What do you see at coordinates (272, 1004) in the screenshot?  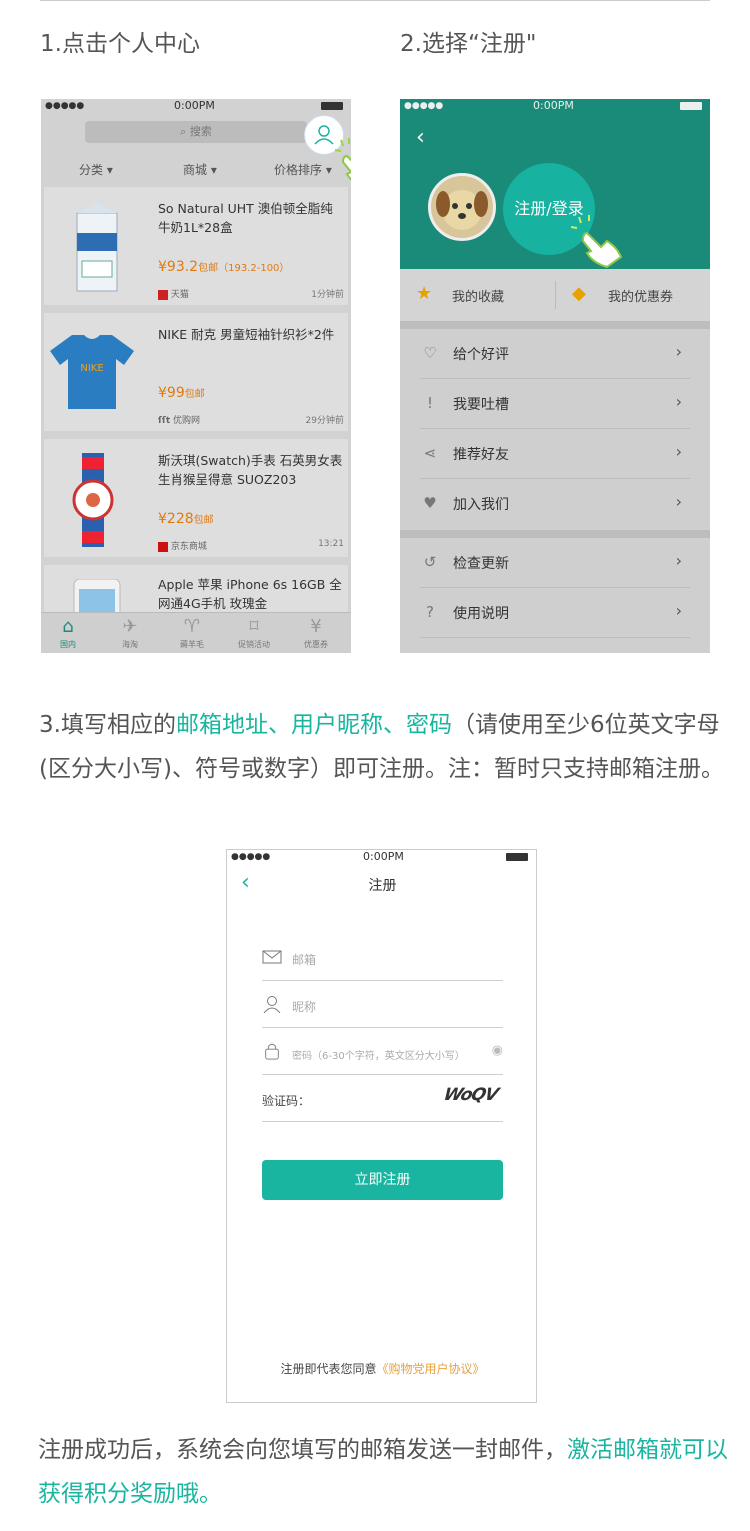 I see `person-icon` at bounding box center [272, 1004].